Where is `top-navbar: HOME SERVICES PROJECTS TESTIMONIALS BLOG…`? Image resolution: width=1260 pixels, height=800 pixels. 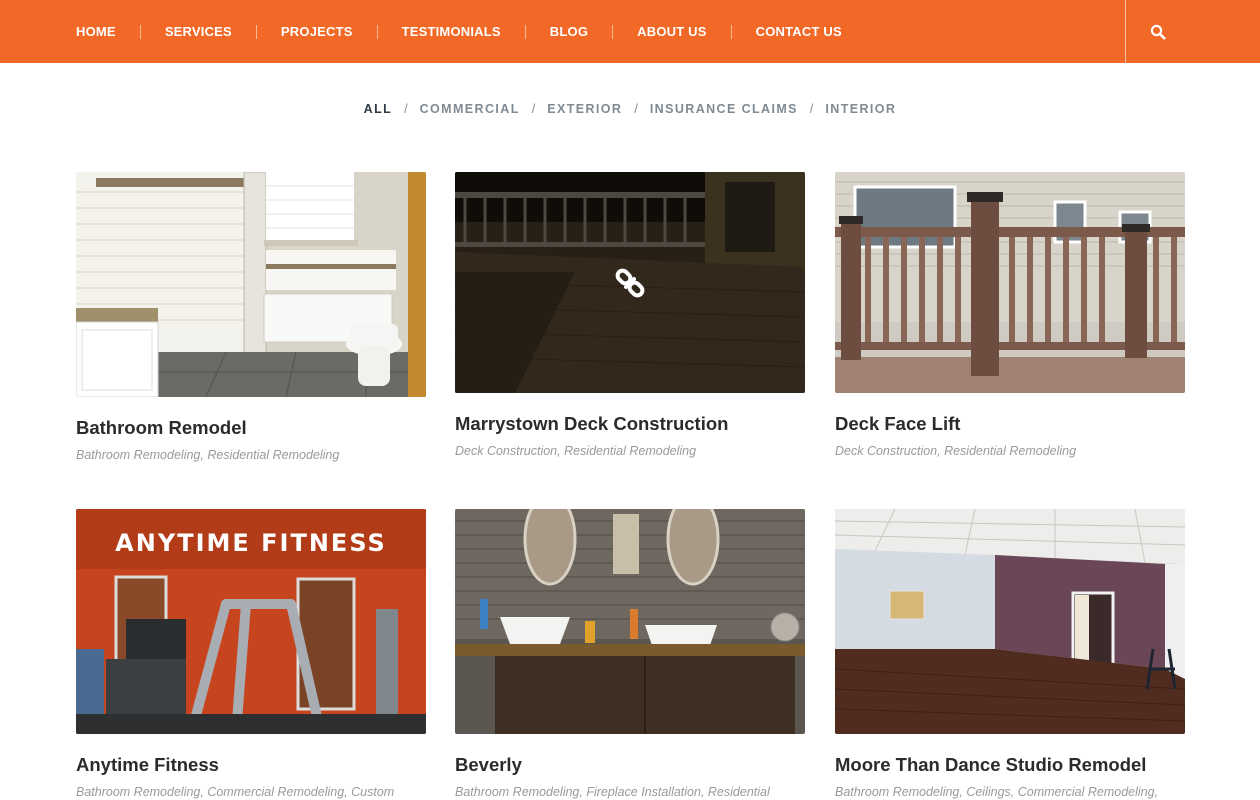 top-navbar: HOME SERVICES PROJECTS TESTIMONIALS BLOG… is located at coordinates (630, 31).